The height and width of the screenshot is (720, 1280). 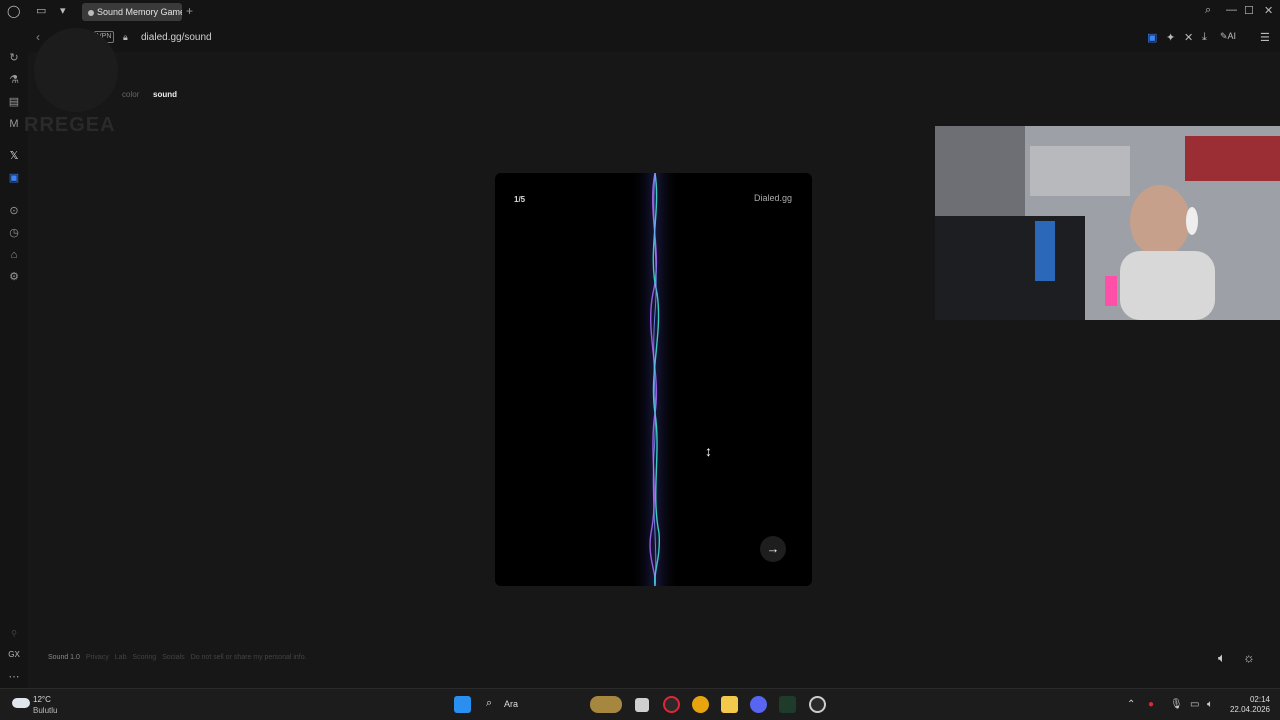 What do you see at coordinates (1231, 10) in the screenshot?
I see `minimize-icon: —` at bounding box center [1231, 10].